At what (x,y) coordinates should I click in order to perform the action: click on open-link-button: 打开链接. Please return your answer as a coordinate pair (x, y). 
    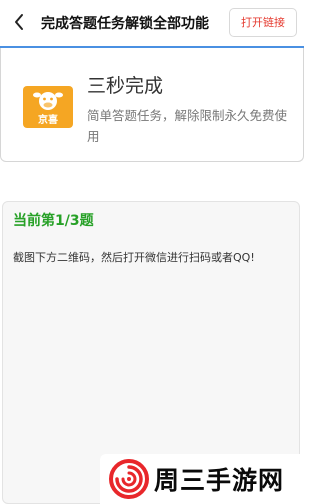
    Looking at the image, I should click on (263, 22).